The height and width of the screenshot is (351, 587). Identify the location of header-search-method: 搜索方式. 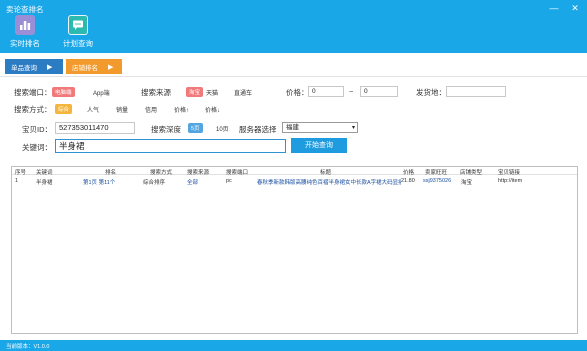
(161, 173).